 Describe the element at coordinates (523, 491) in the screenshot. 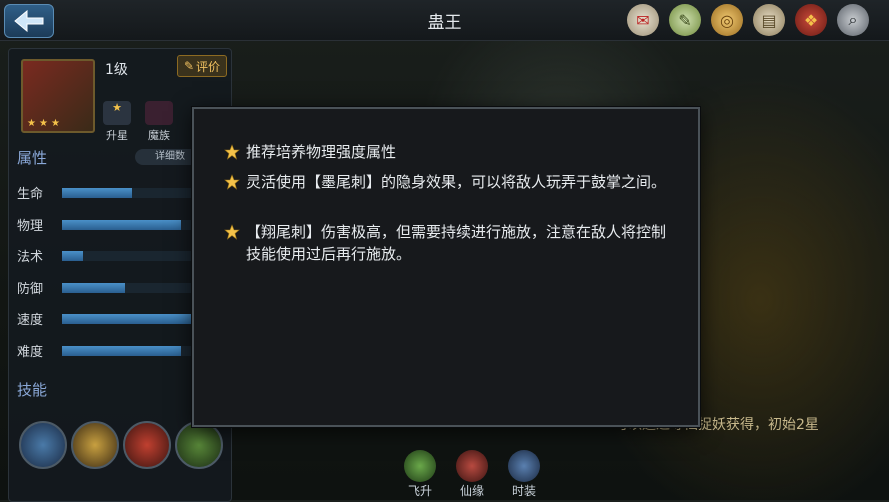

I see `costume-label: 时装` at that location.